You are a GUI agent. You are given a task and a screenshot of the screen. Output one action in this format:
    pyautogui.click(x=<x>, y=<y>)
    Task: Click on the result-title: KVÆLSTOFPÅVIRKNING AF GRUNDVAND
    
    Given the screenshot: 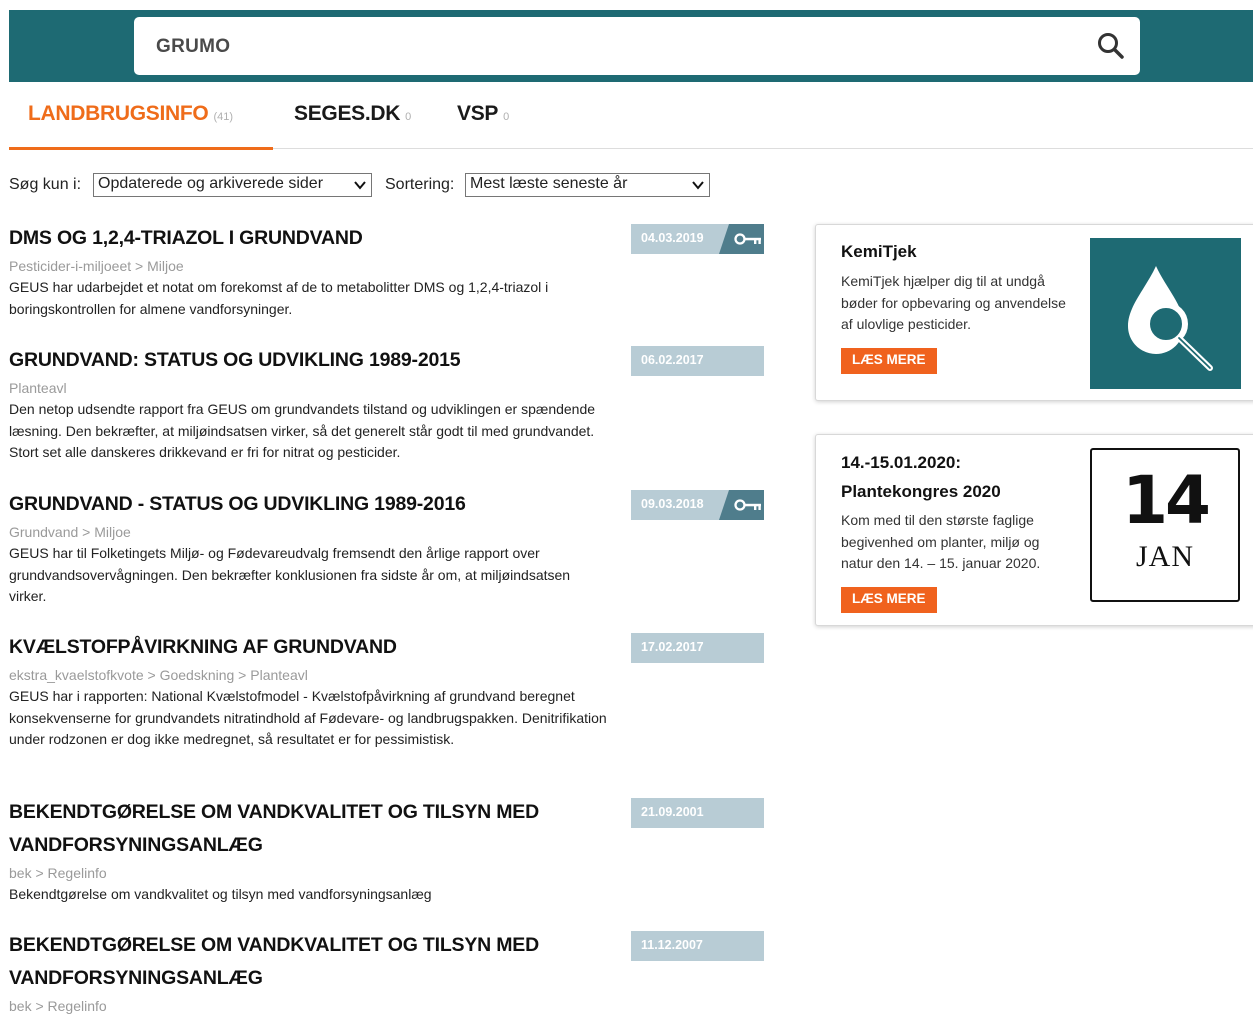 What is the action you would take?
    pyautogui.click(x=304, y=647)
    